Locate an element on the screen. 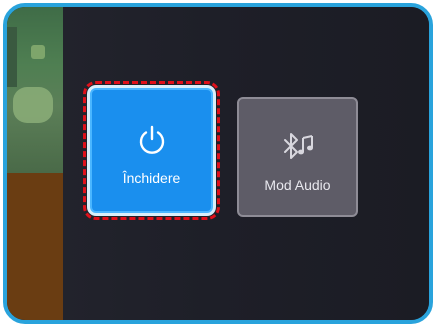 This screenshot has height=327, width=436. bluetooth-music-icon is located at coordinates (298, 147).